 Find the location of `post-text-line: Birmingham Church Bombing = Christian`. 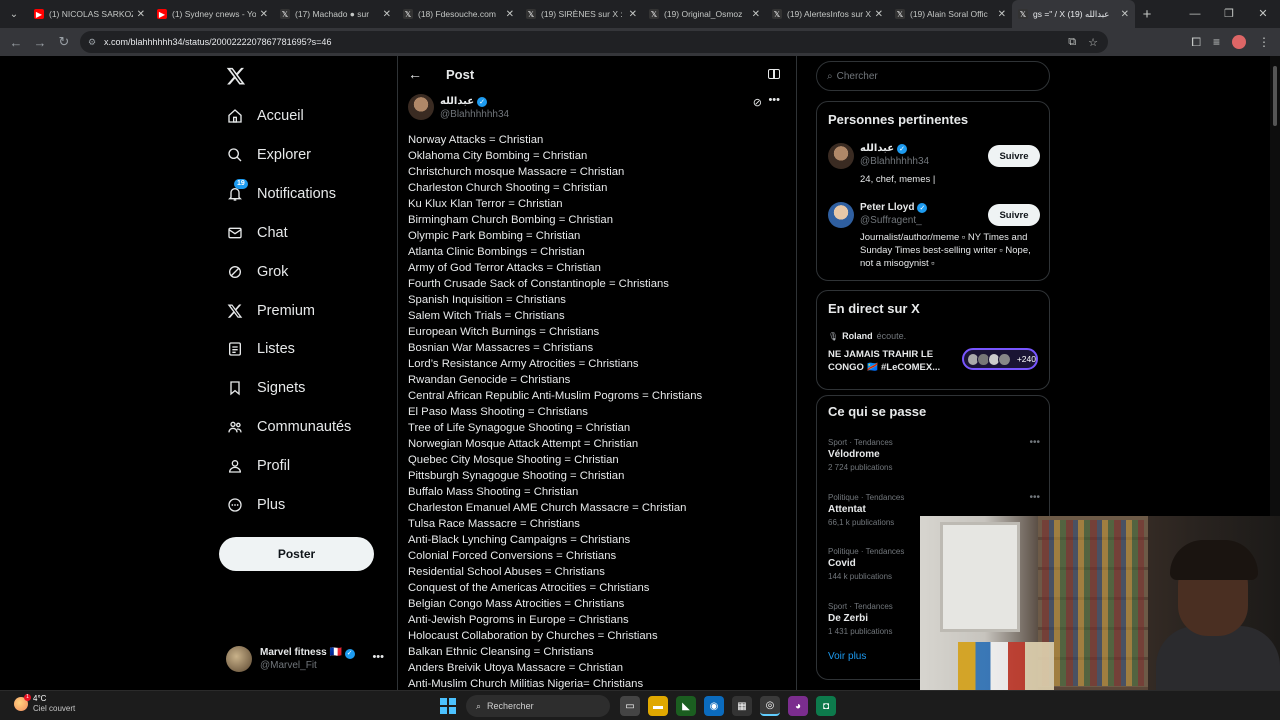

post-text-line: Birmingham Church Bombing = Christian is located at coordinates (510, 220).